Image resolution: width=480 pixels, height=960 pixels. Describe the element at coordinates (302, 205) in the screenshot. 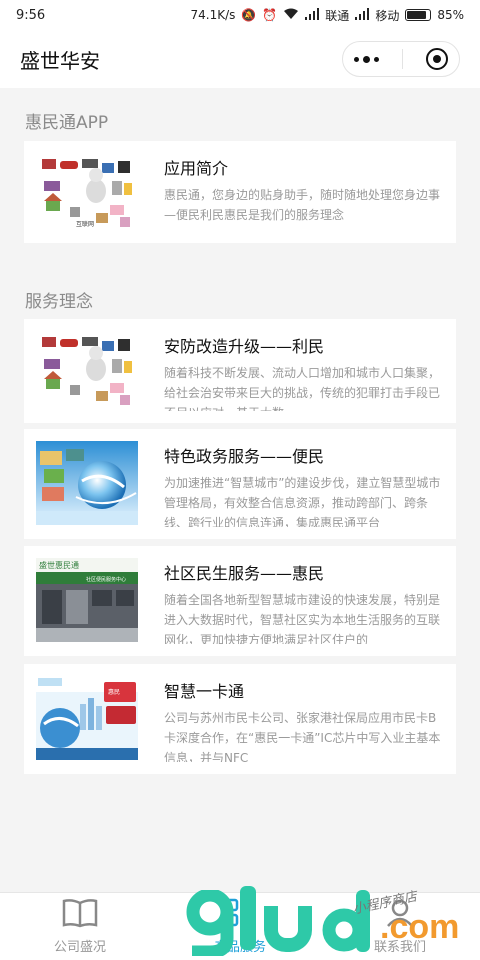

I see `card-desc: 惠民通，您身边的贴身助手，随时随地处理您身边事—便民利民惠民是我们的服务理念` at that location.